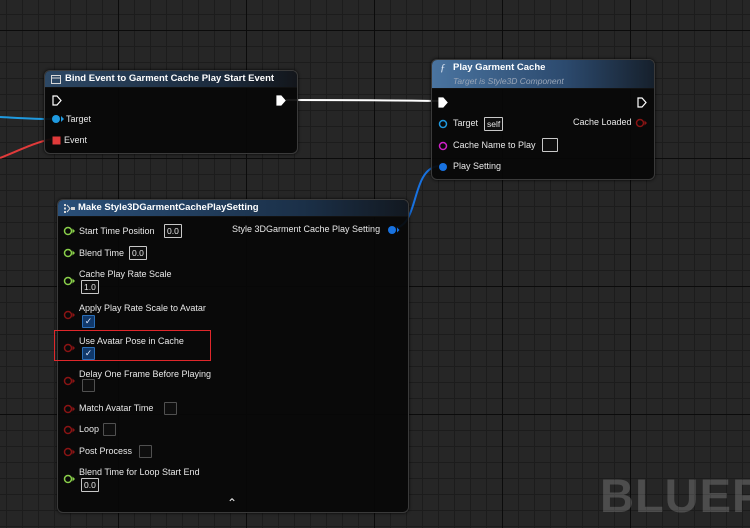 This screenshot has height=528, width=750. I want to click on collapse-advanced-icon: ⌃, so click(232, 503).